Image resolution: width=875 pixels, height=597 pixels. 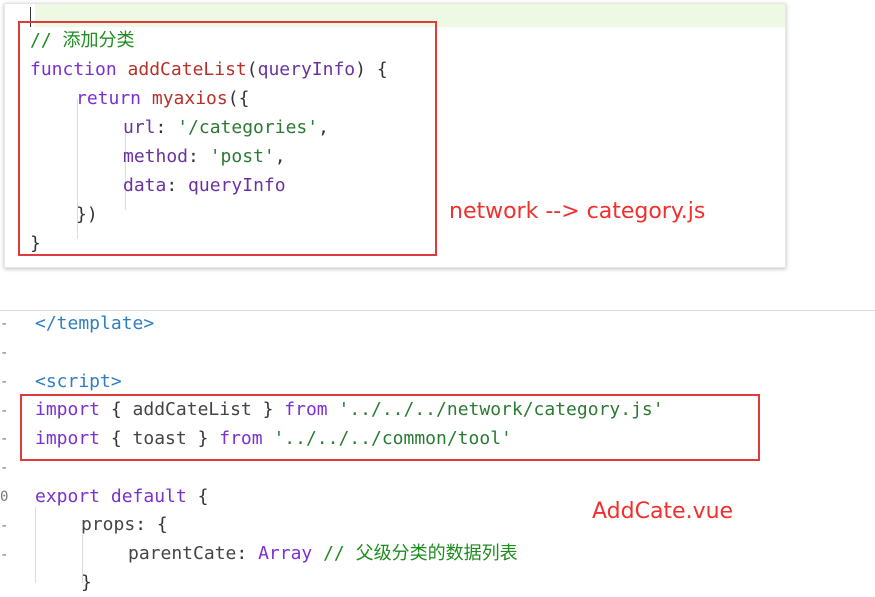 I want to click on code-line-partial-close: }, so click(x=86, y=582).